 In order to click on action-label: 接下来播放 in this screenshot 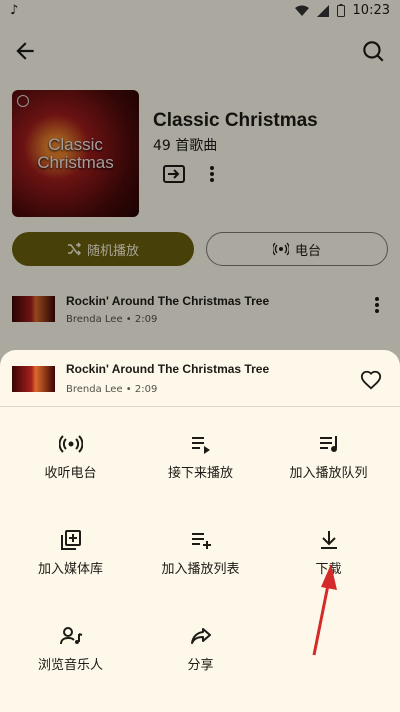, I will do `click(200, 473)`.